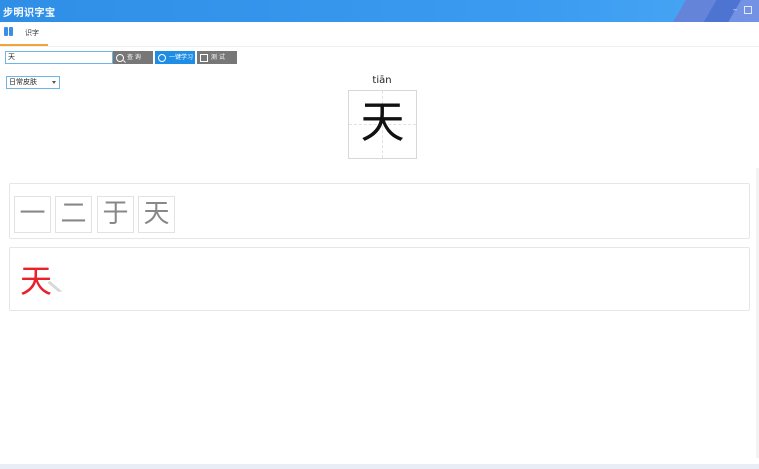 This screenshot has width=759, height=469. Describe the element at coordinates (32, 33) in the screenshot. I see `tab-label: 识字` at that location.